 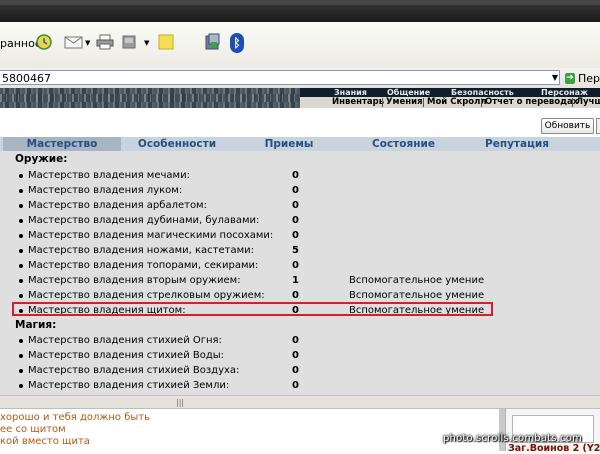 I want to click on list-item: Мастерство владения дубинами, булавами: 0, so click(x=300, y=220).